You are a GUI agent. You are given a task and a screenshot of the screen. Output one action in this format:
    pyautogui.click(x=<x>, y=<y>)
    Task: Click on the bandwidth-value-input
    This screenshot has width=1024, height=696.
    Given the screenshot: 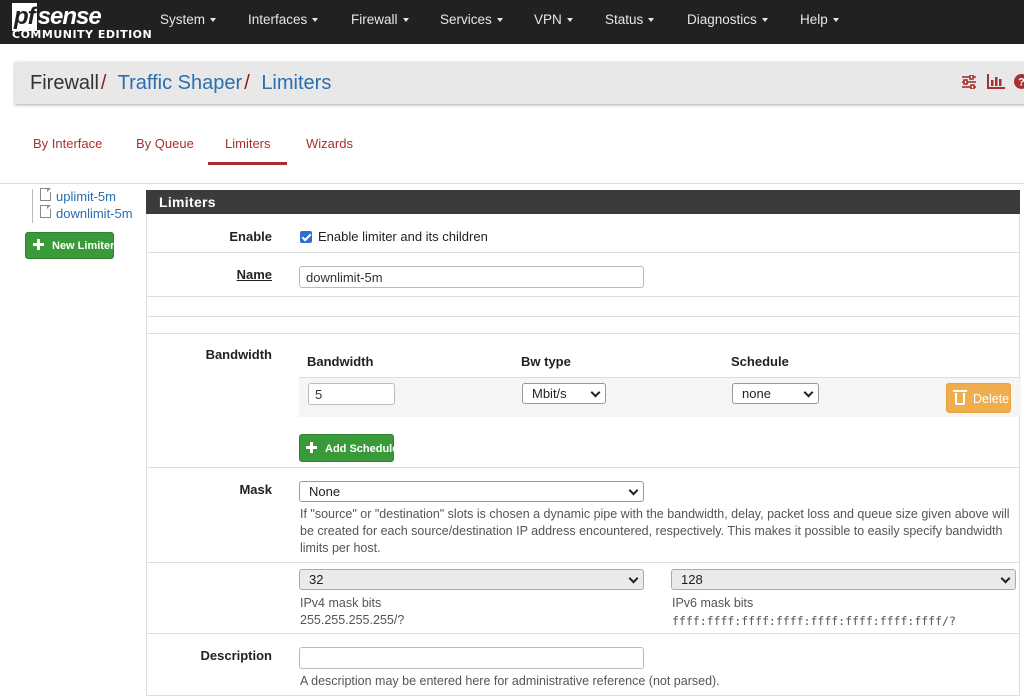 What is the action you would take?
    pyautogui.click(x=351, y=394)
    